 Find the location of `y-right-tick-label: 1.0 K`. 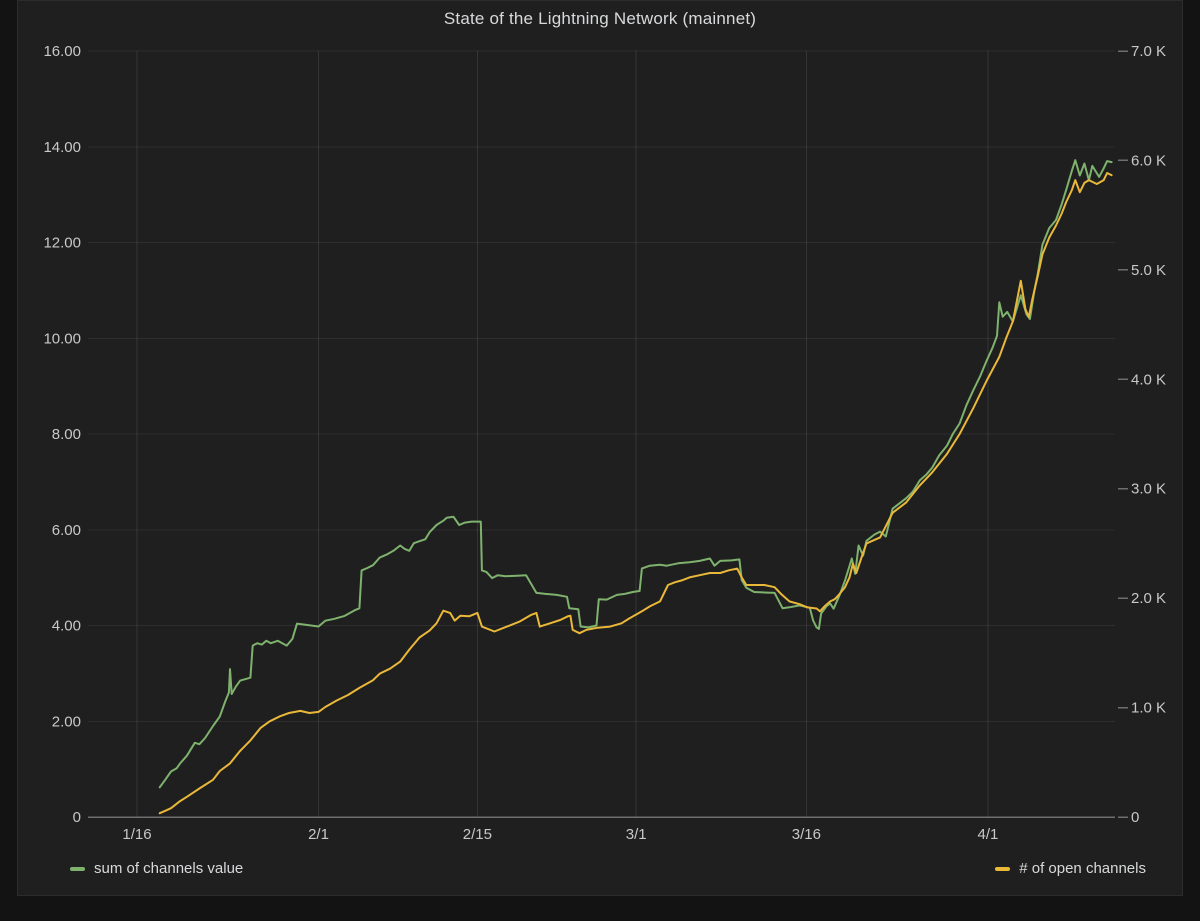

y-right-tick-label: 1.0 K is located at coordinates (1148, 708).